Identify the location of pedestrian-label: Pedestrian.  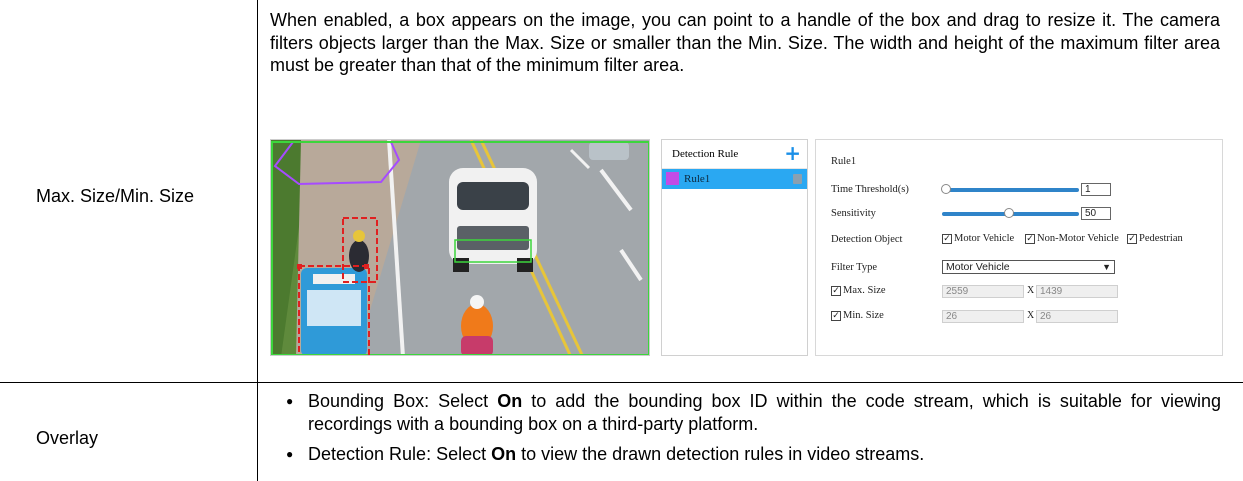
(1161, 238).